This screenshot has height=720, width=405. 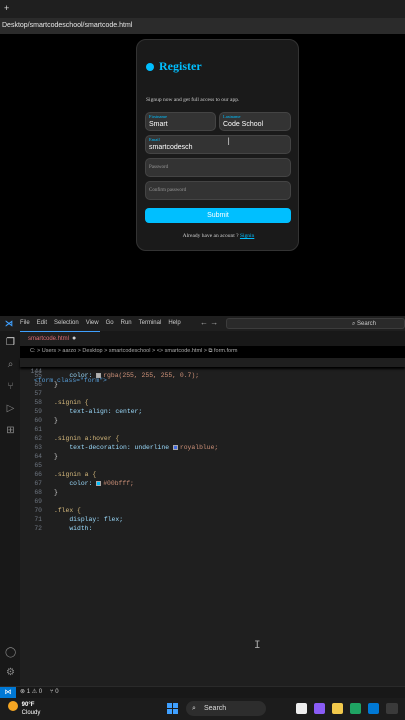 What do you see at coordinates (212, 384) in the screenshot?
I see `code-line: 56}` at bounding box center [212, 384].